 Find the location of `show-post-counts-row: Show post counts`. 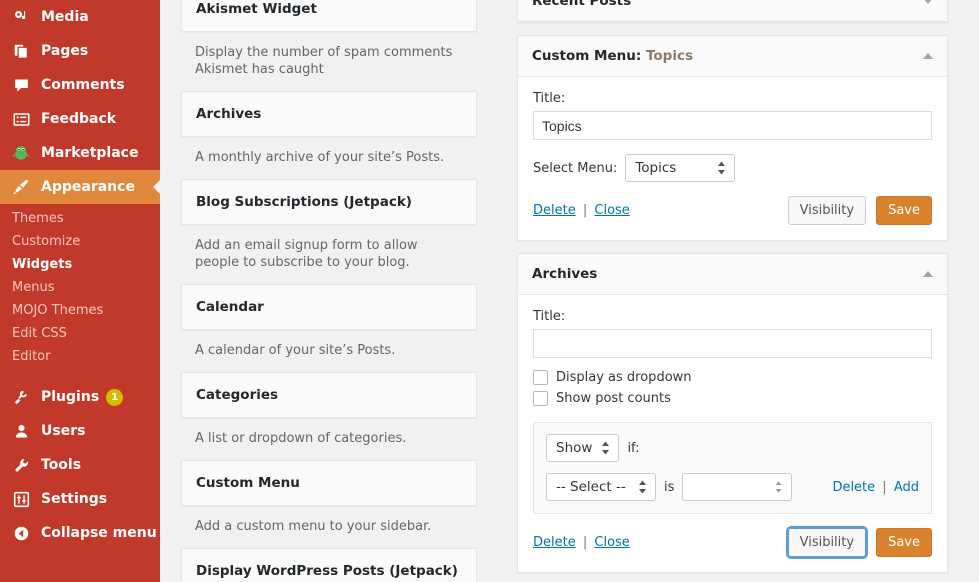

show-post-counts-row: Show post counts is located at coordinates (732, 398).